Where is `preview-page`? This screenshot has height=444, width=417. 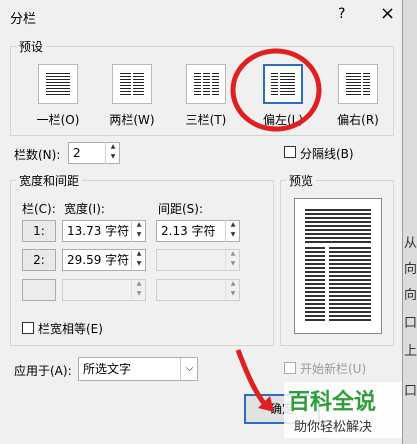 preview-page is located at coordinates (338, 266).